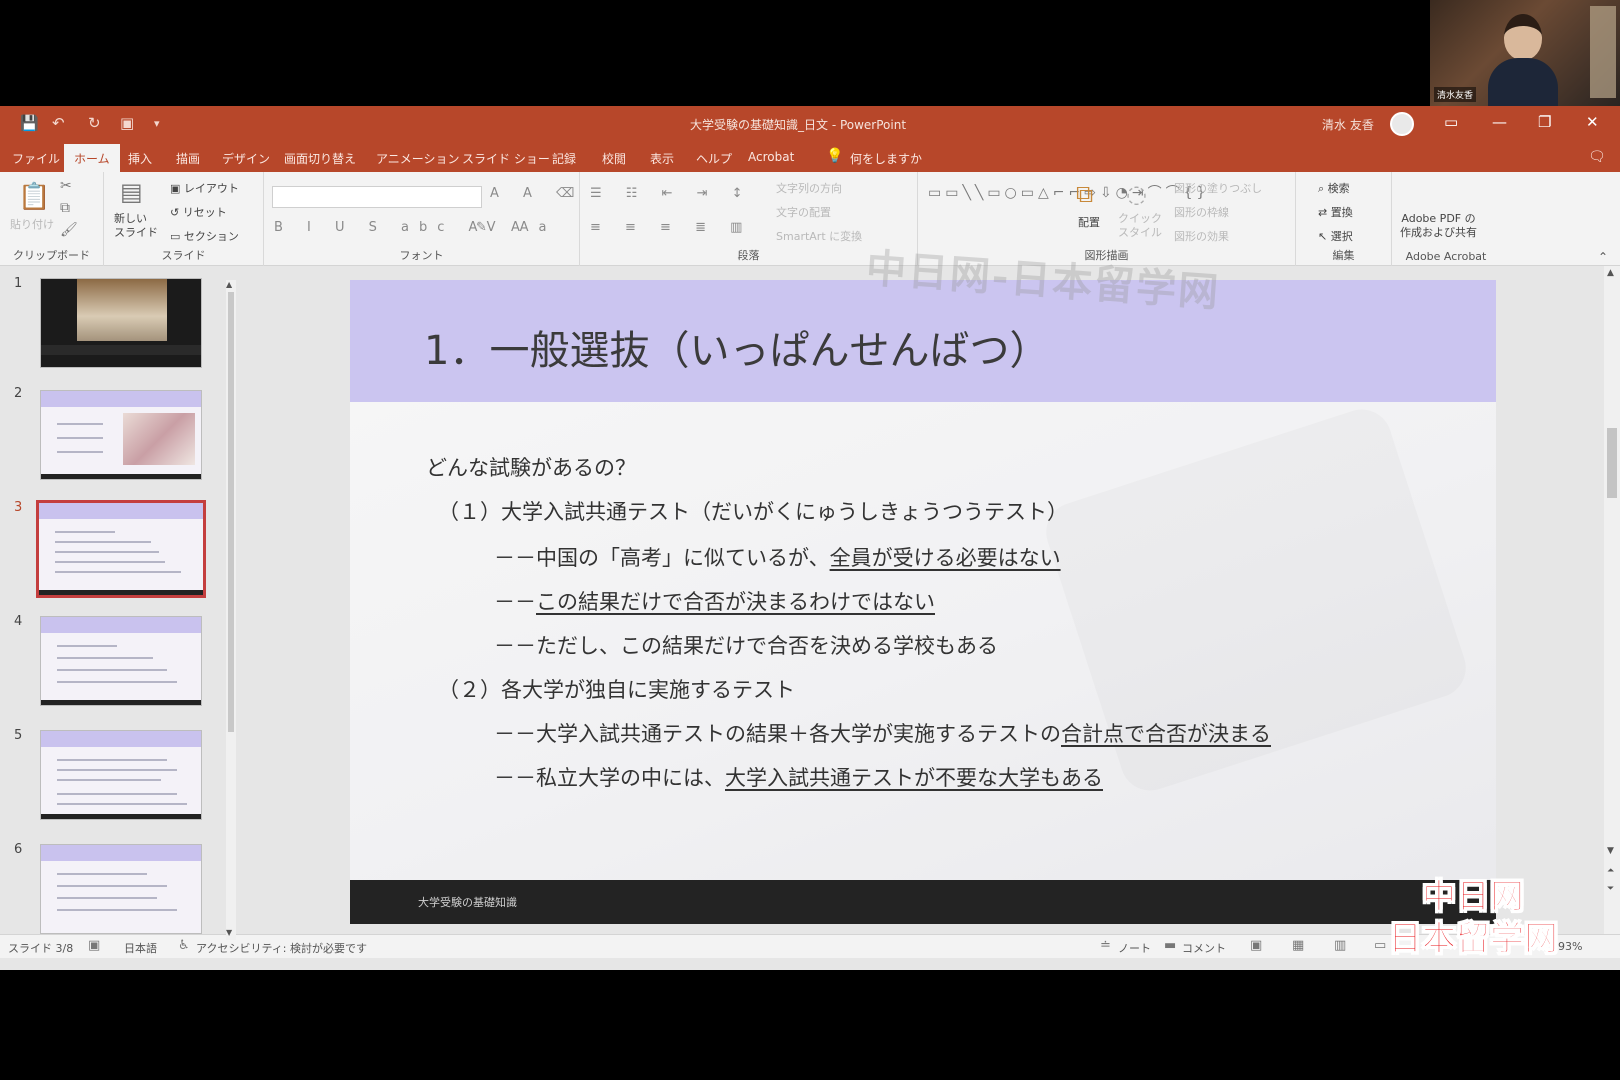  Describe the element at coordinates (531, 467) in the screenshot. I see `slide-question: どんな試験があるの？` at that location.